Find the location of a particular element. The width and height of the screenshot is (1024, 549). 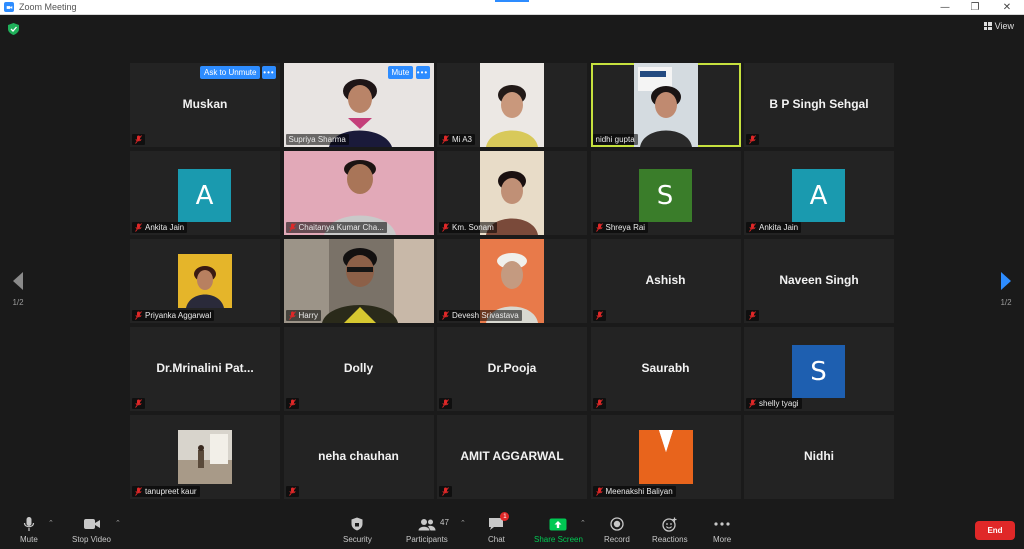

participant-name-large: AMIT AGGARWAL is located at coordinates (512, 456).